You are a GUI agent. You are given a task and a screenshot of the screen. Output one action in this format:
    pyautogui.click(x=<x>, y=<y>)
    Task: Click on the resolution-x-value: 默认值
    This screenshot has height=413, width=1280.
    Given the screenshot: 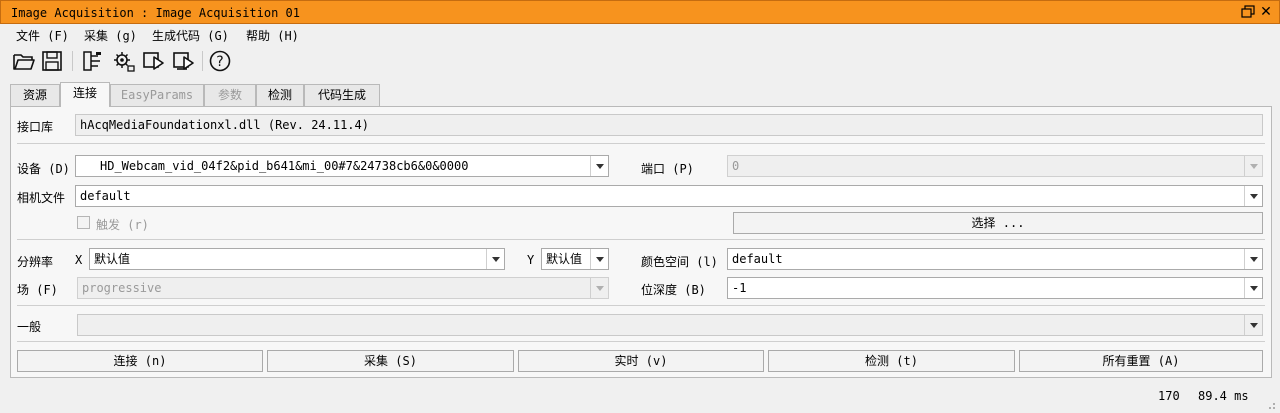 What is the action you would take?
    pyautogui.click(x=112, y=259)
    